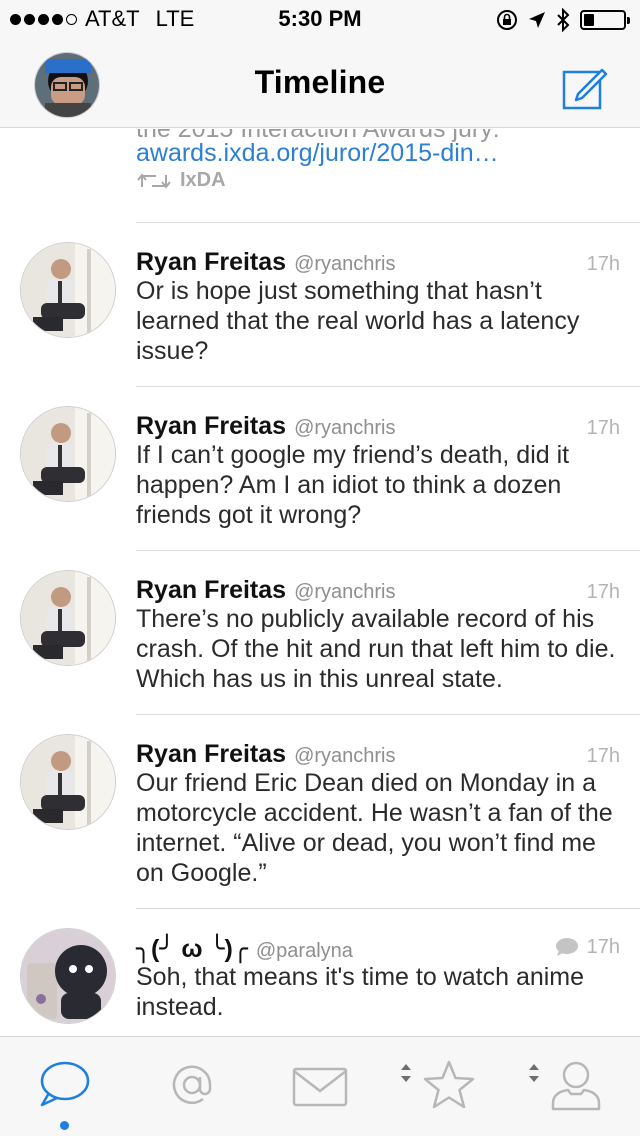 The width and height of the screenshot is (640, 1136). I want to click on active-indicator, so click(64, 1125).